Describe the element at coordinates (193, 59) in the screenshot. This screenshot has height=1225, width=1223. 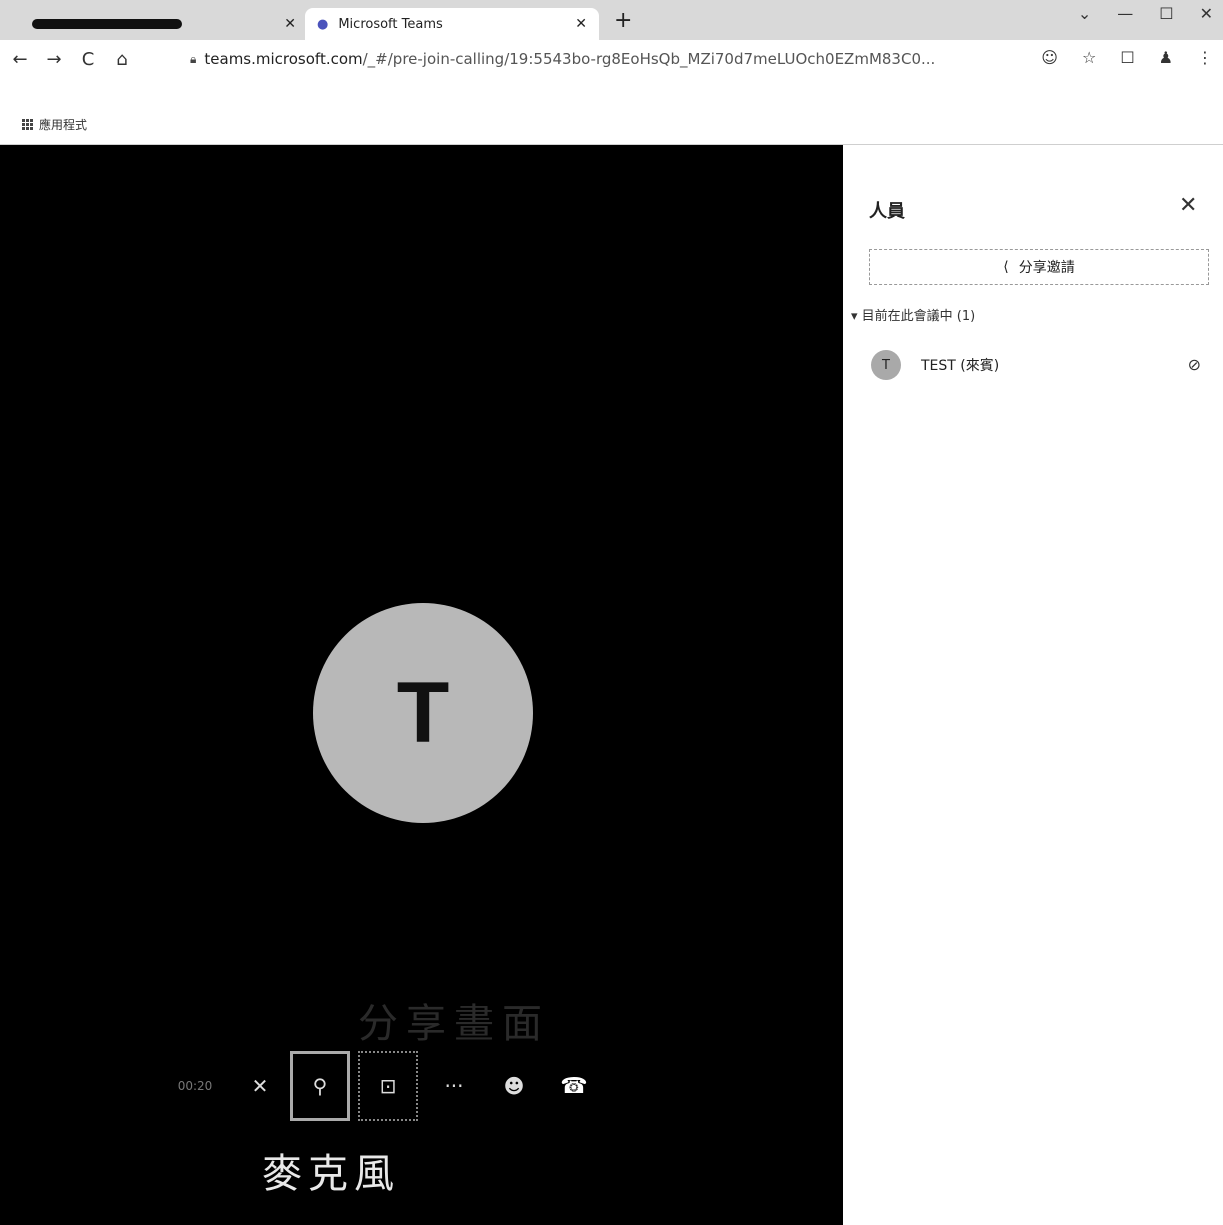
I see `lock-icon: 🔒︎` at that location.